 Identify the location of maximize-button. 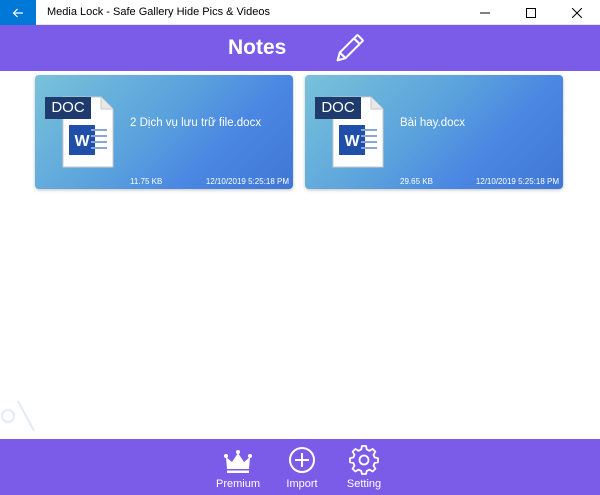
(531, 12).